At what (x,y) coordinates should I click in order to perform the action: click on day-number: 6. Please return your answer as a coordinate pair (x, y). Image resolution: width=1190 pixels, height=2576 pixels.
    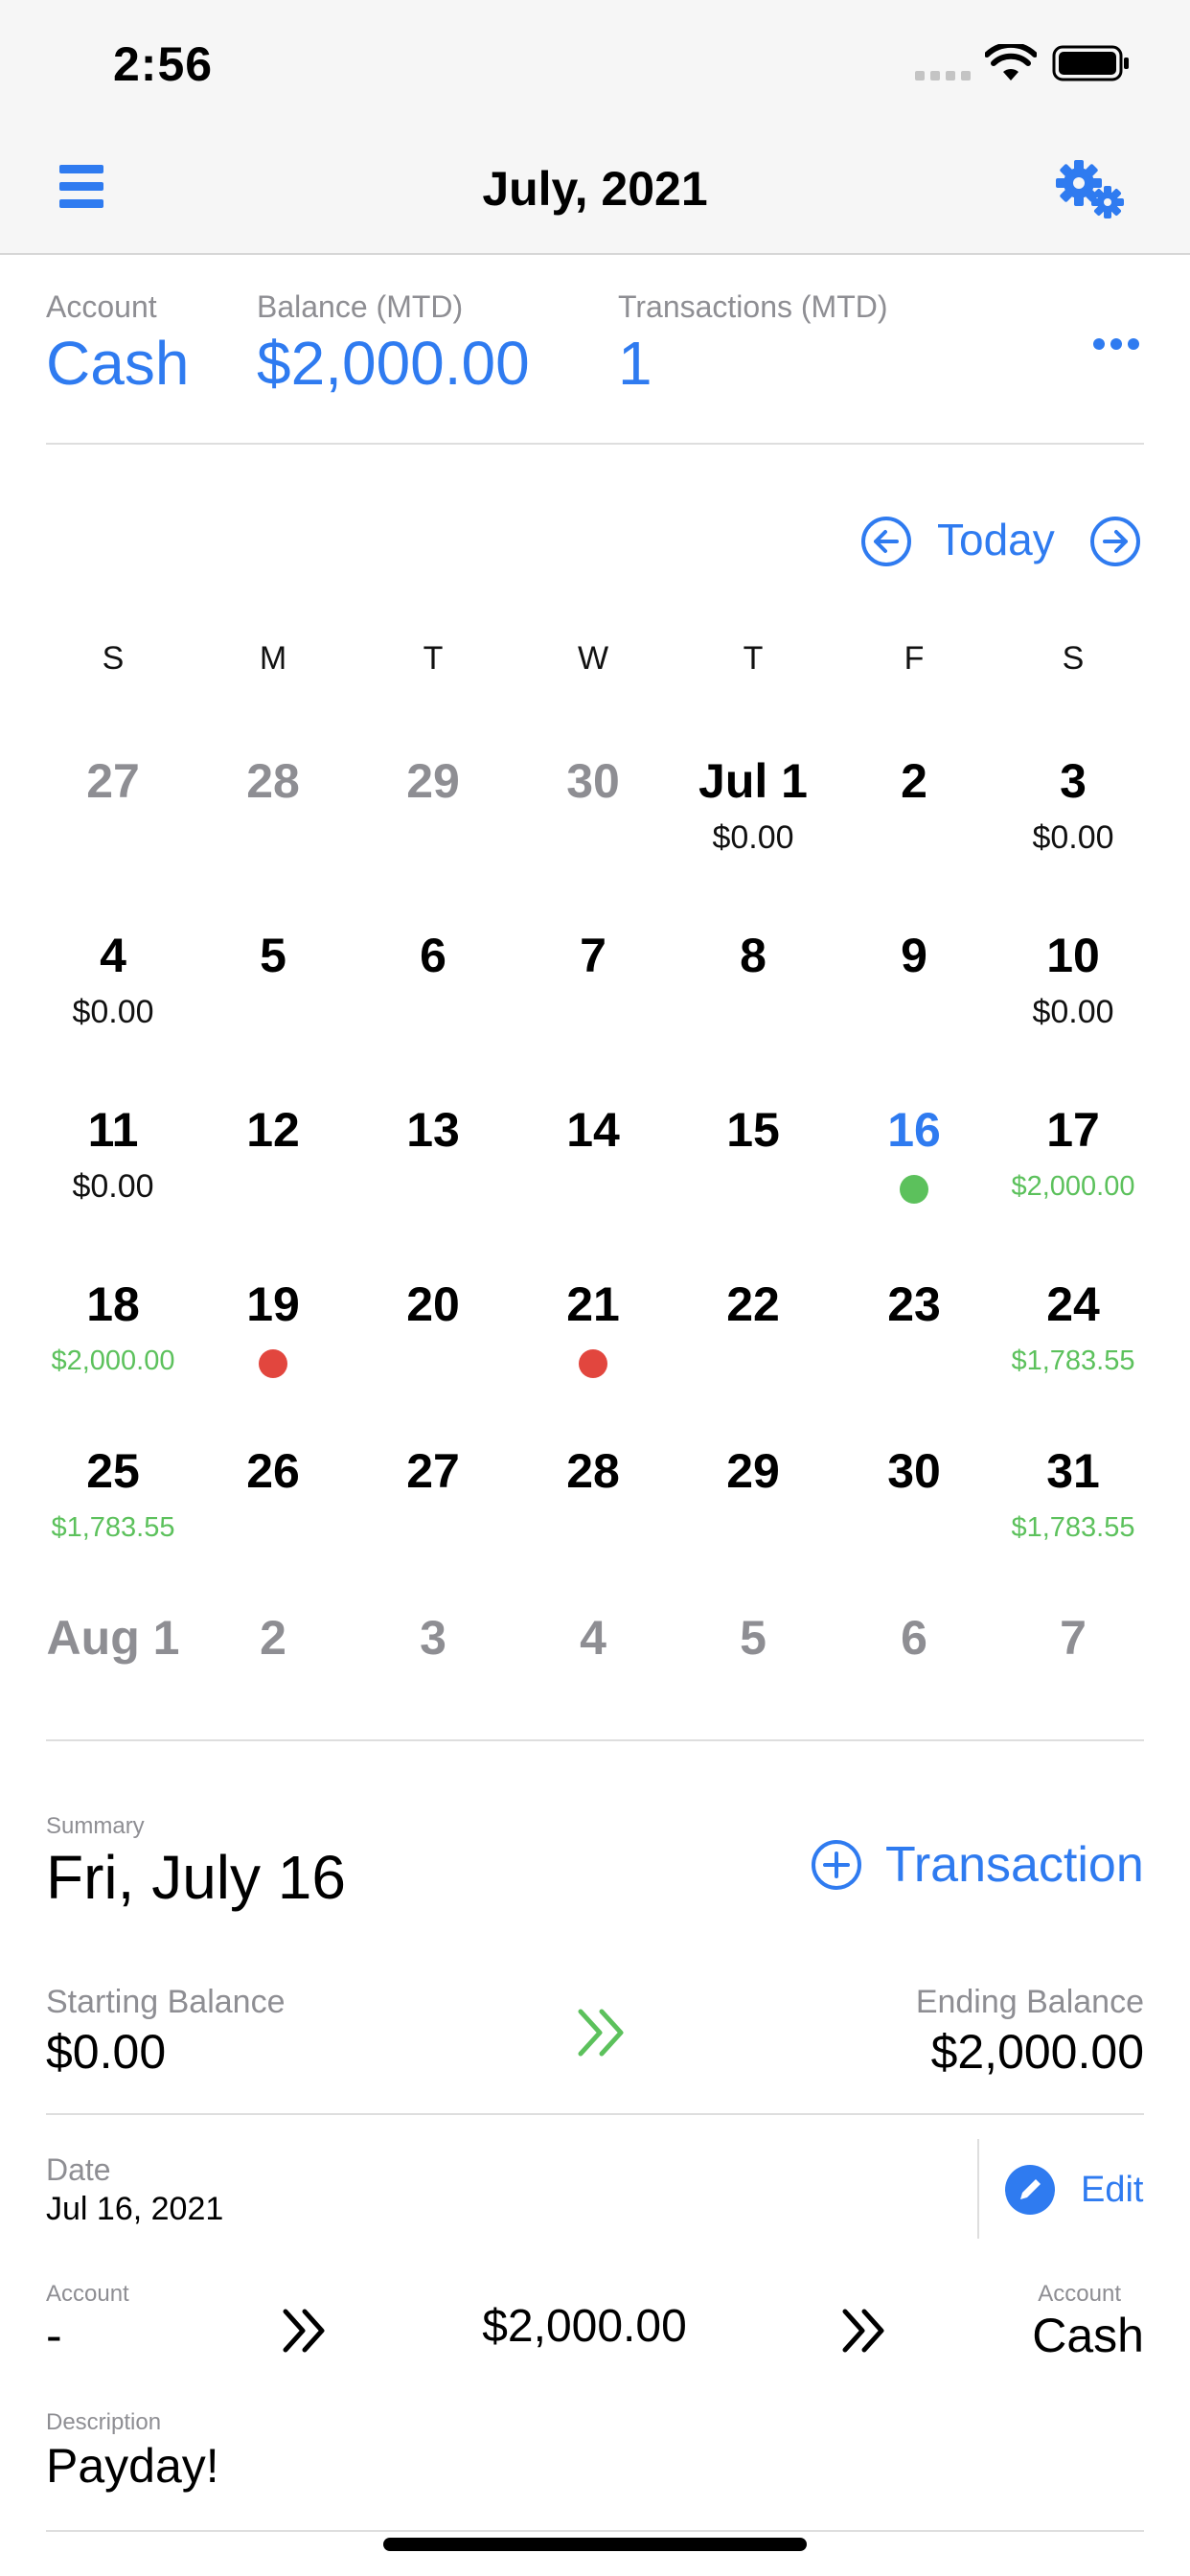
    Looking at the image, I should click on (914, 1638).